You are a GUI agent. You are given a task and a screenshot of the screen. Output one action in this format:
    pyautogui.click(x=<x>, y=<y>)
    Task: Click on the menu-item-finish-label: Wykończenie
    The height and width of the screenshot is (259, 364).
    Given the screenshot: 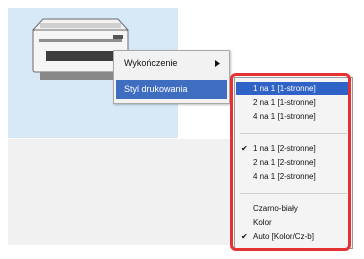 What is the action you would take?
    pyautogui.click(x=151, y=63)
    